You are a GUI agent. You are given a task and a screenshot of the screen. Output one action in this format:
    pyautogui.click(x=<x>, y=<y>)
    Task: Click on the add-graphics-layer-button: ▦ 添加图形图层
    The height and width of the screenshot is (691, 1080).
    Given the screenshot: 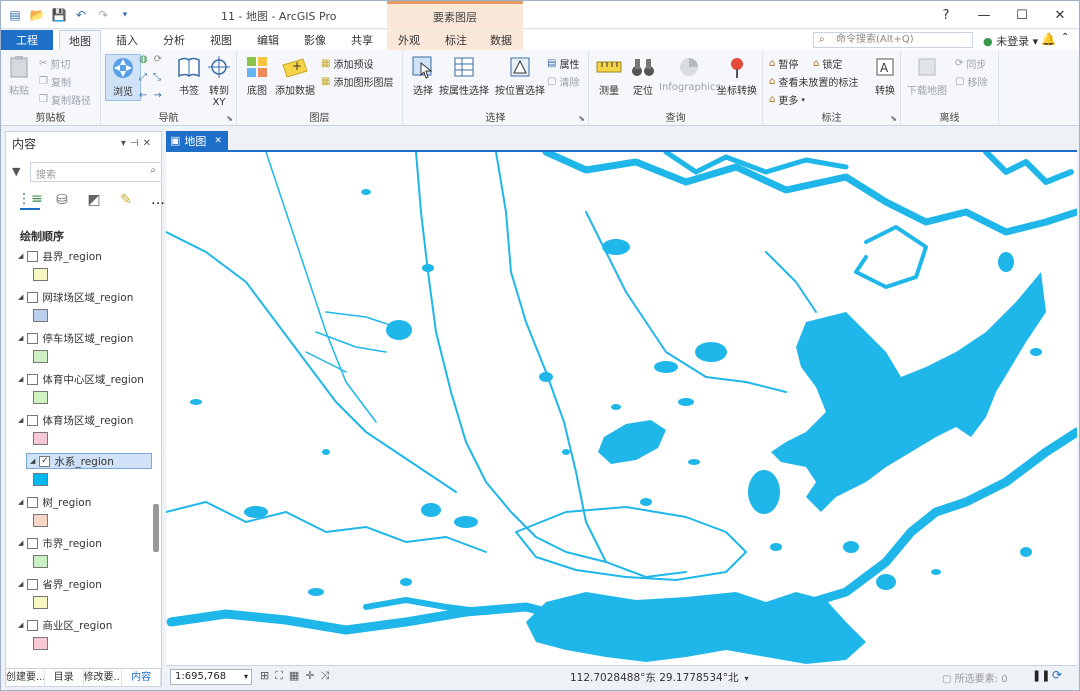 What is the action you would take?
    pyautogui.click(x=357, y=81)
    